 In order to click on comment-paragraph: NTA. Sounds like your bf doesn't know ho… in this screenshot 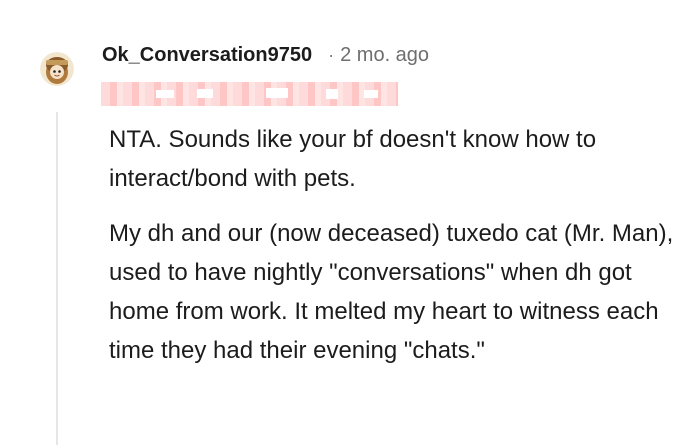, I will do `click(353, 159)`.